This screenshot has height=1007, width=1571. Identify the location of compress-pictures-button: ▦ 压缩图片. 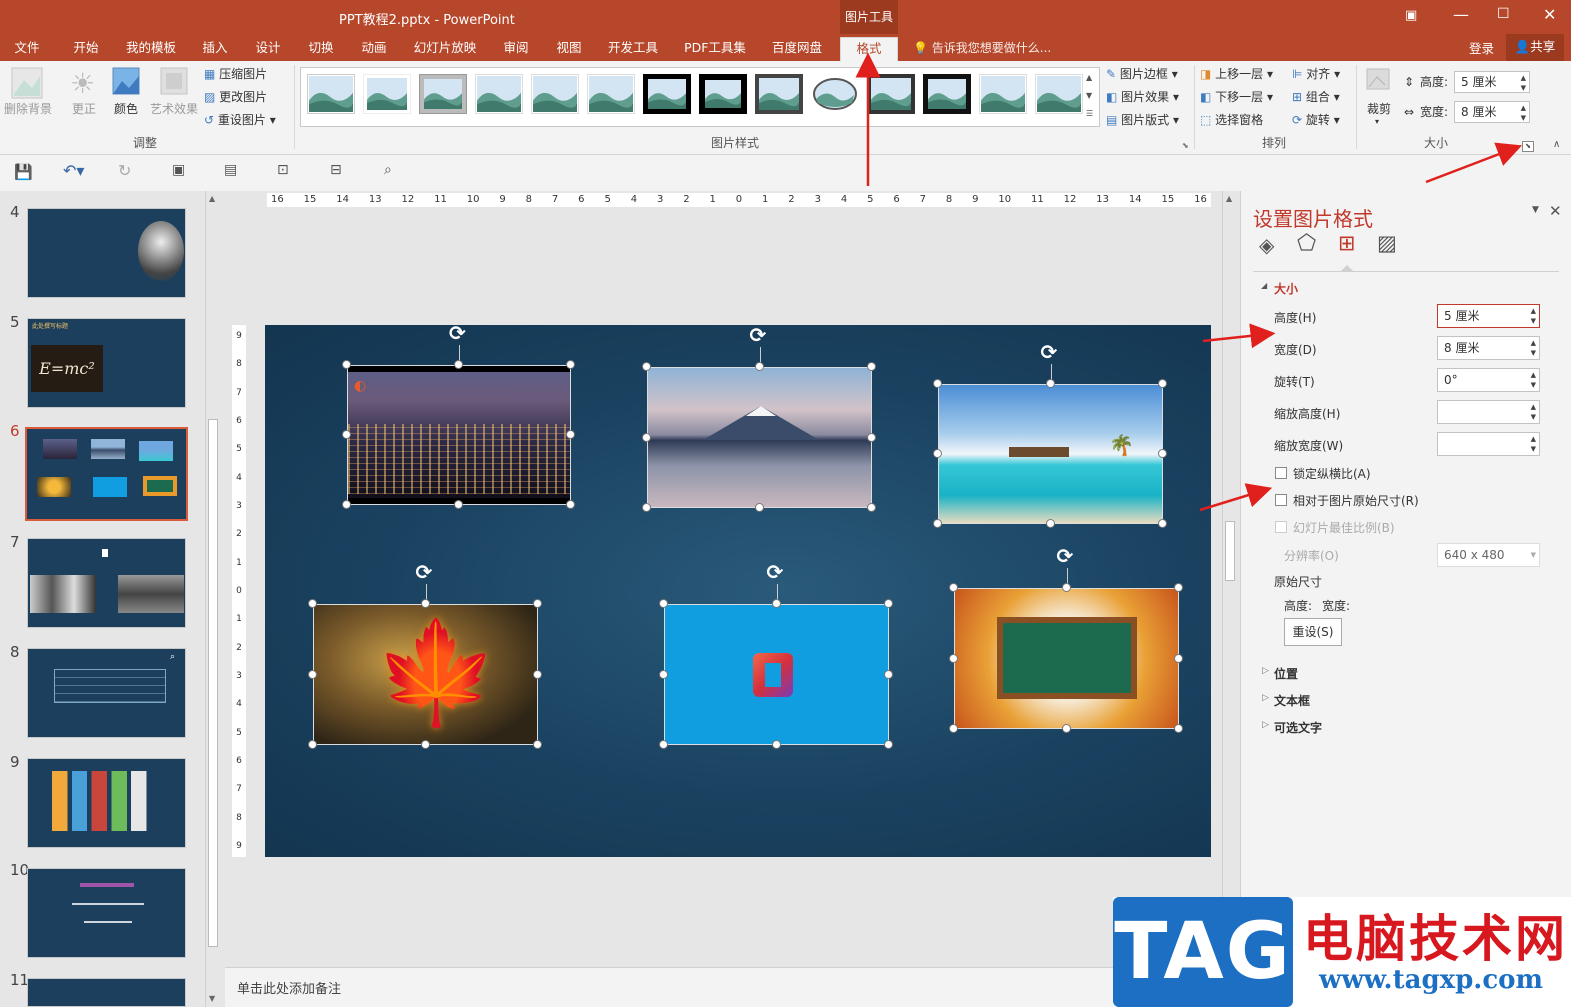
(235, 74).